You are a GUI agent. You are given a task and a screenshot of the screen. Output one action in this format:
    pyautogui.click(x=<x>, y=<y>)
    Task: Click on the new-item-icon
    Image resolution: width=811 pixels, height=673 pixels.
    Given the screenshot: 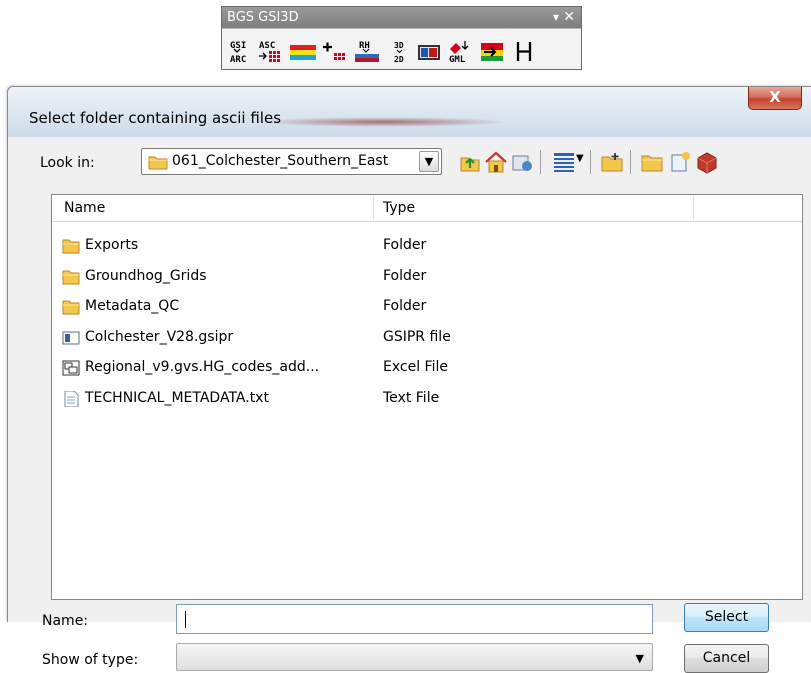 What is the action you would take?
    pyautogui.click(x=680, y=162)
    